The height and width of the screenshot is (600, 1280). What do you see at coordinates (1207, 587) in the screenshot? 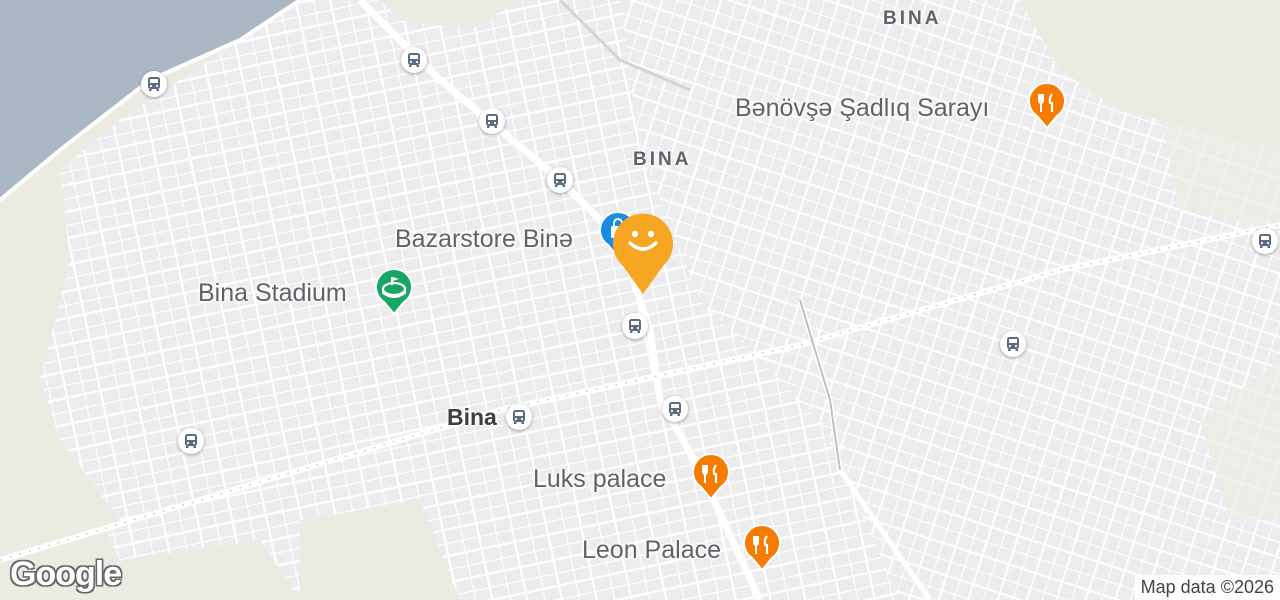
I see `map-copyright: Map data ©2026` at bounding box center [1207, 587].